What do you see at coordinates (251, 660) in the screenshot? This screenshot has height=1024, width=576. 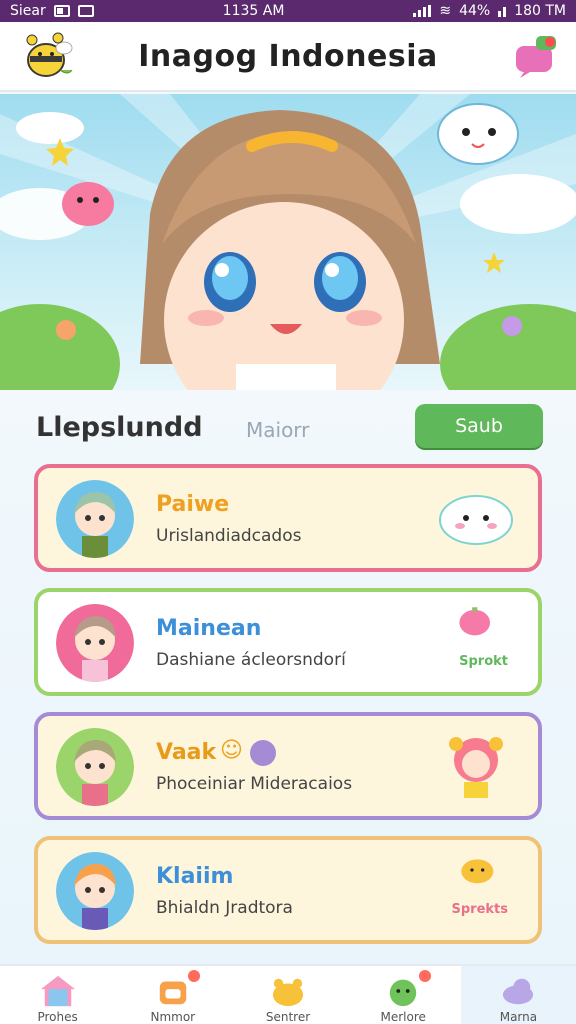 I see `character-subtitle: Dashiane ácleorsndorí` at bounding box center [251, 660].